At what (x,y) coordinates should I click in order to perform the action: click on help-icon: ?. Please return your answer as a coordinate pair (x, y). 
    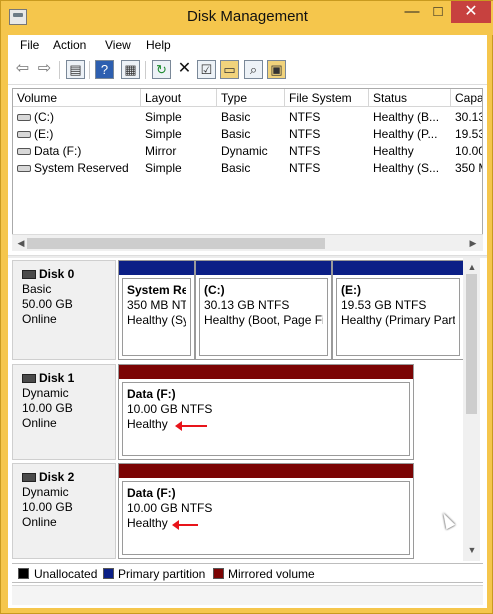
    Looking at the image, I should click on (104, 69).